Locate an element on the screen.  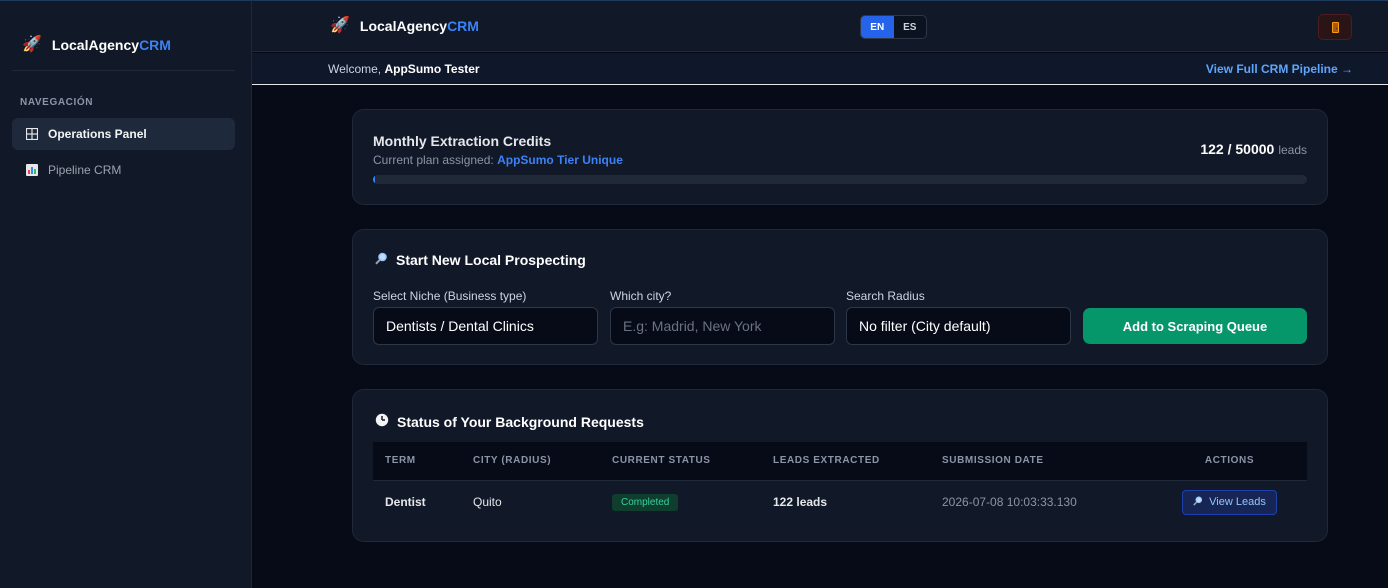
plan-name: AppSumo Tier Unique is located at coordinates (560, 160).